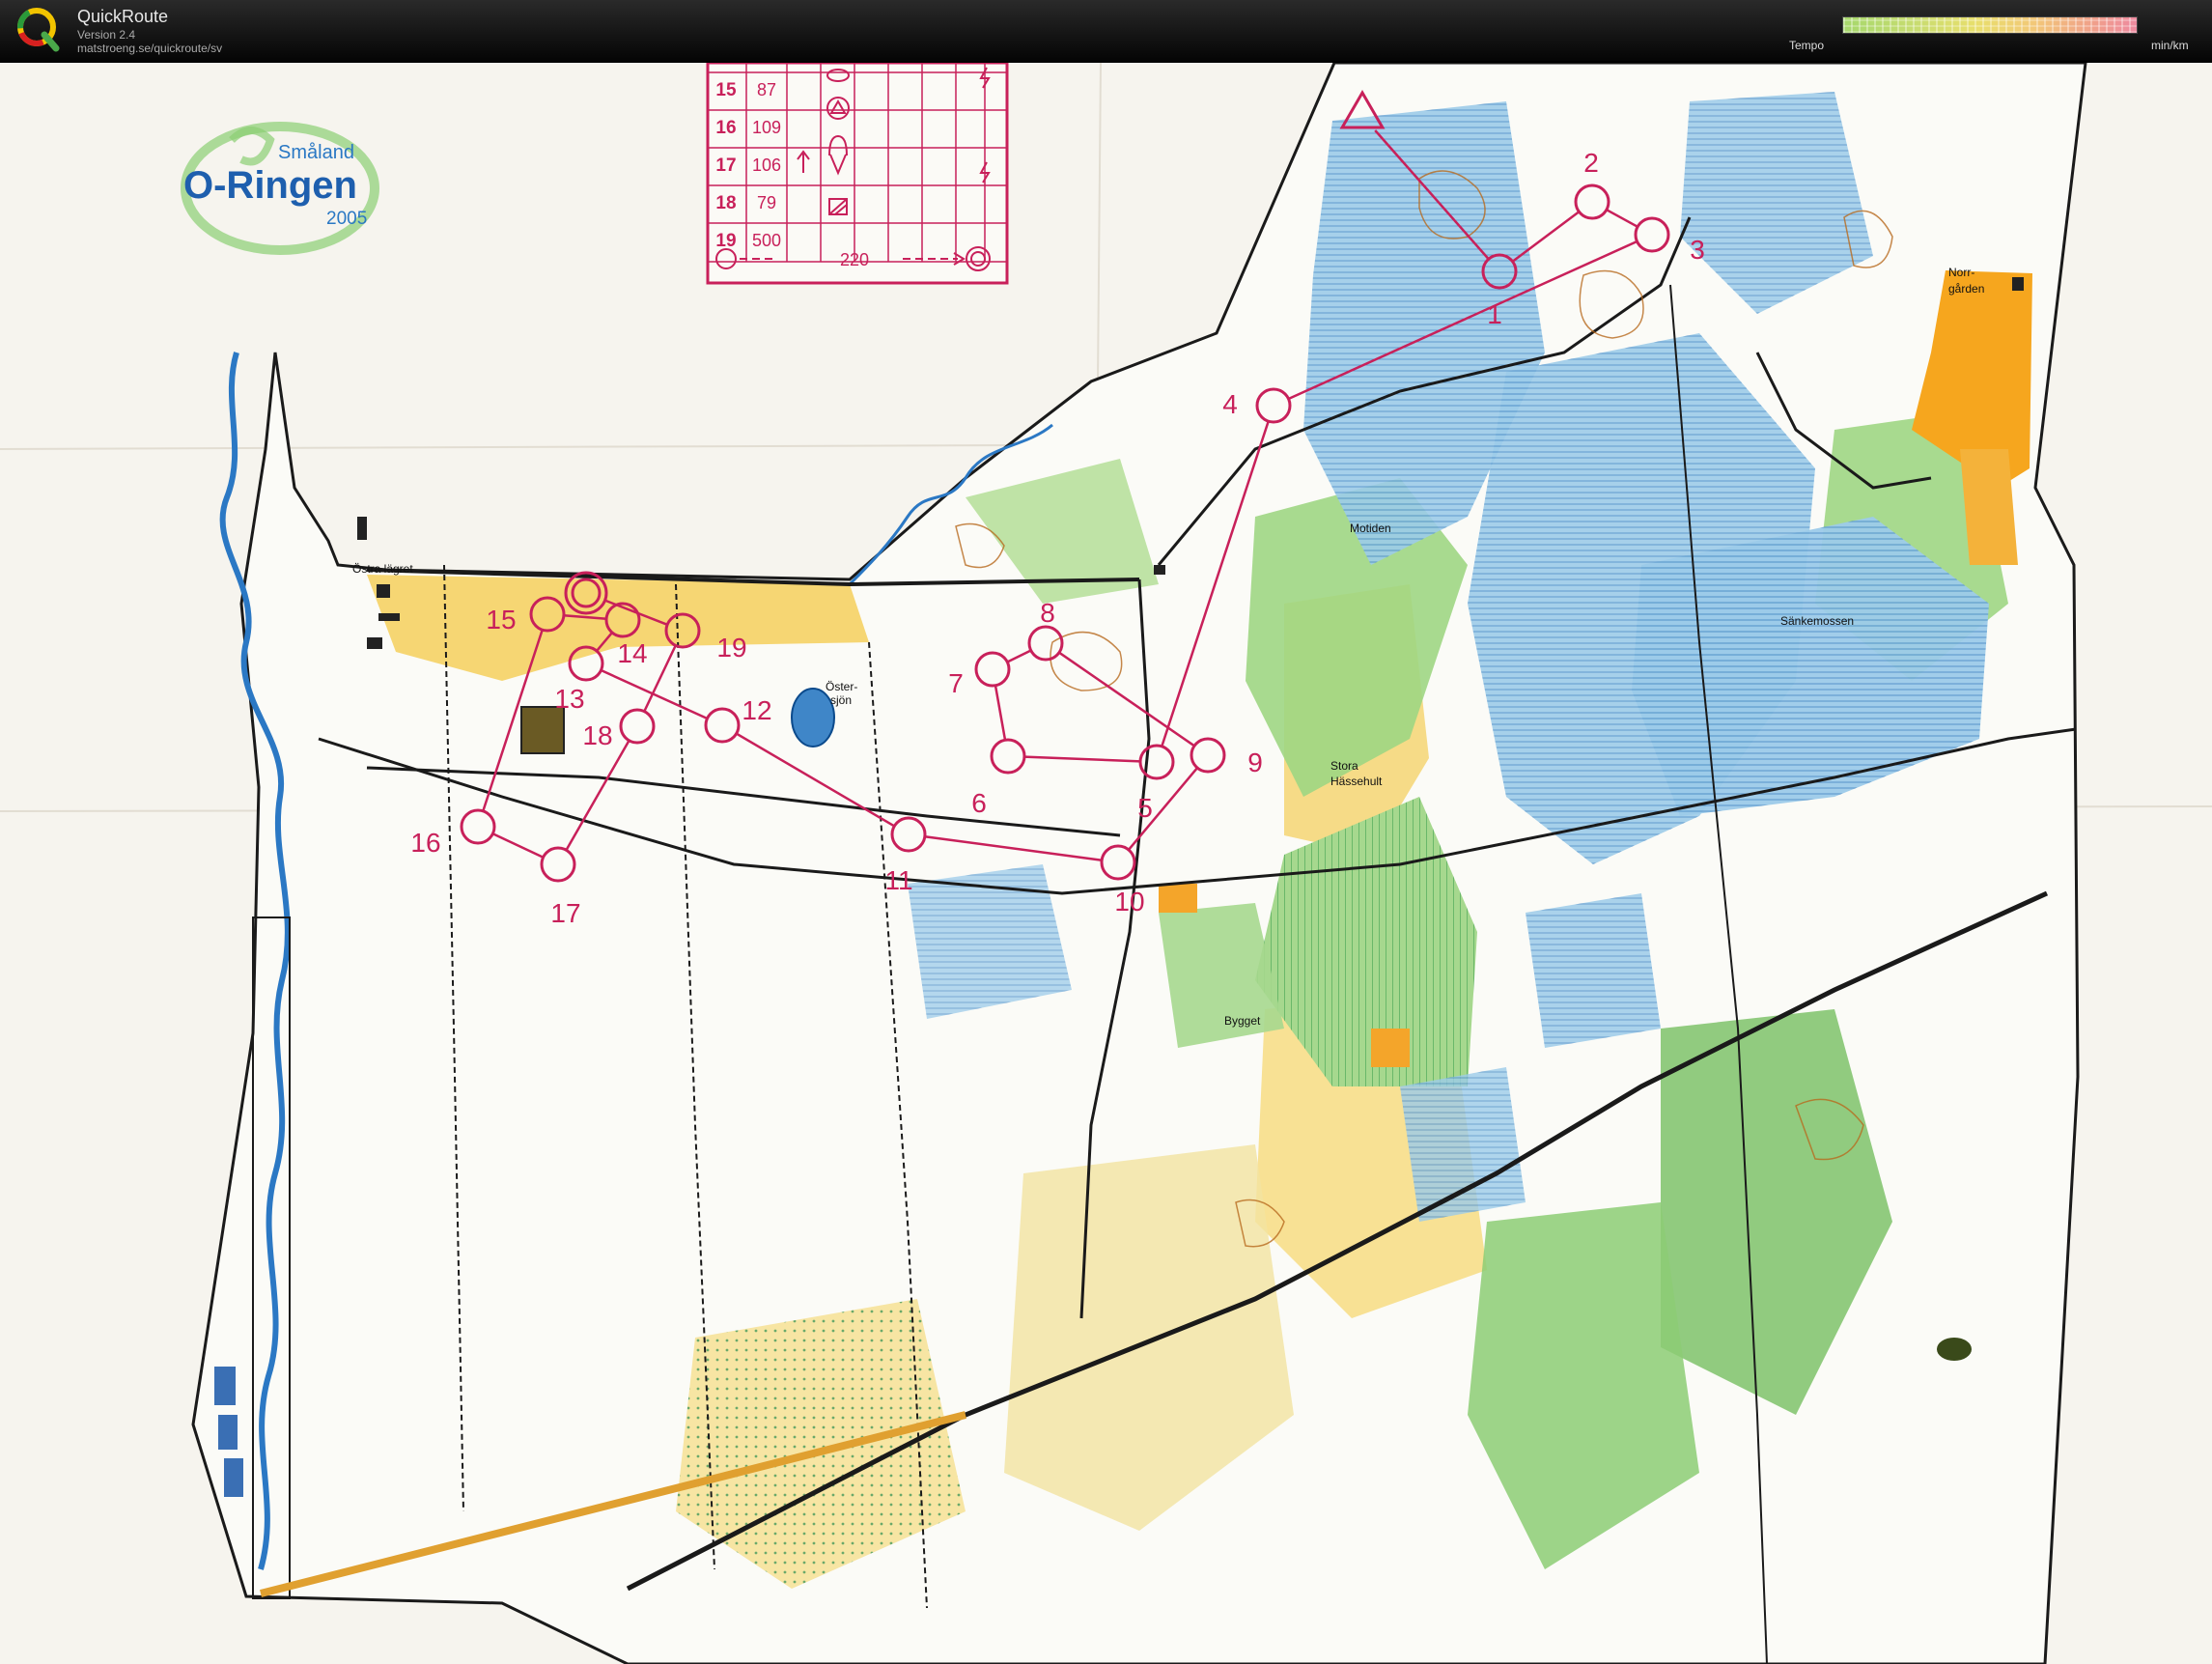 This screenshot has width=2212, height=1664. Describe the element at coordinates (316, 153) in the screenshot. I see `logo-region: Småland` at that location.